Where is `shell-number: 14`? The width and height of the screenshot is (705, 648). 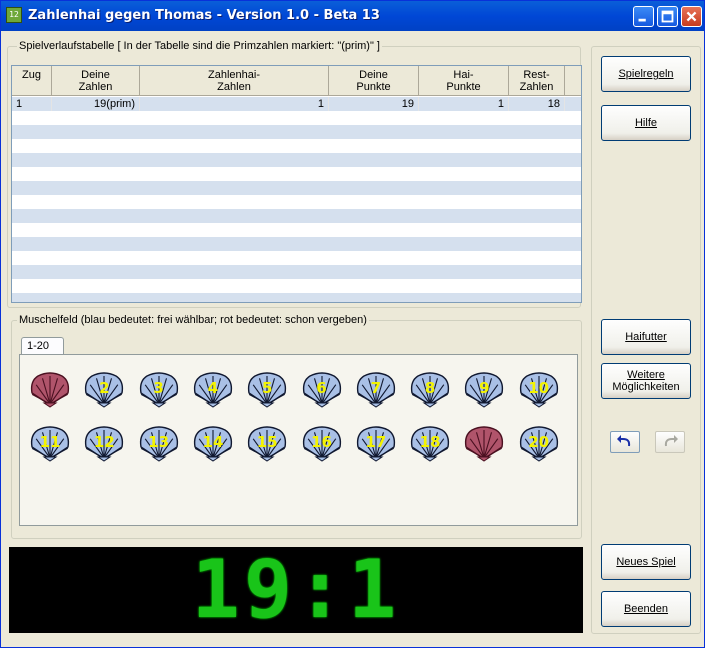
shell-number: 14 is located at coordinates (213, 442).